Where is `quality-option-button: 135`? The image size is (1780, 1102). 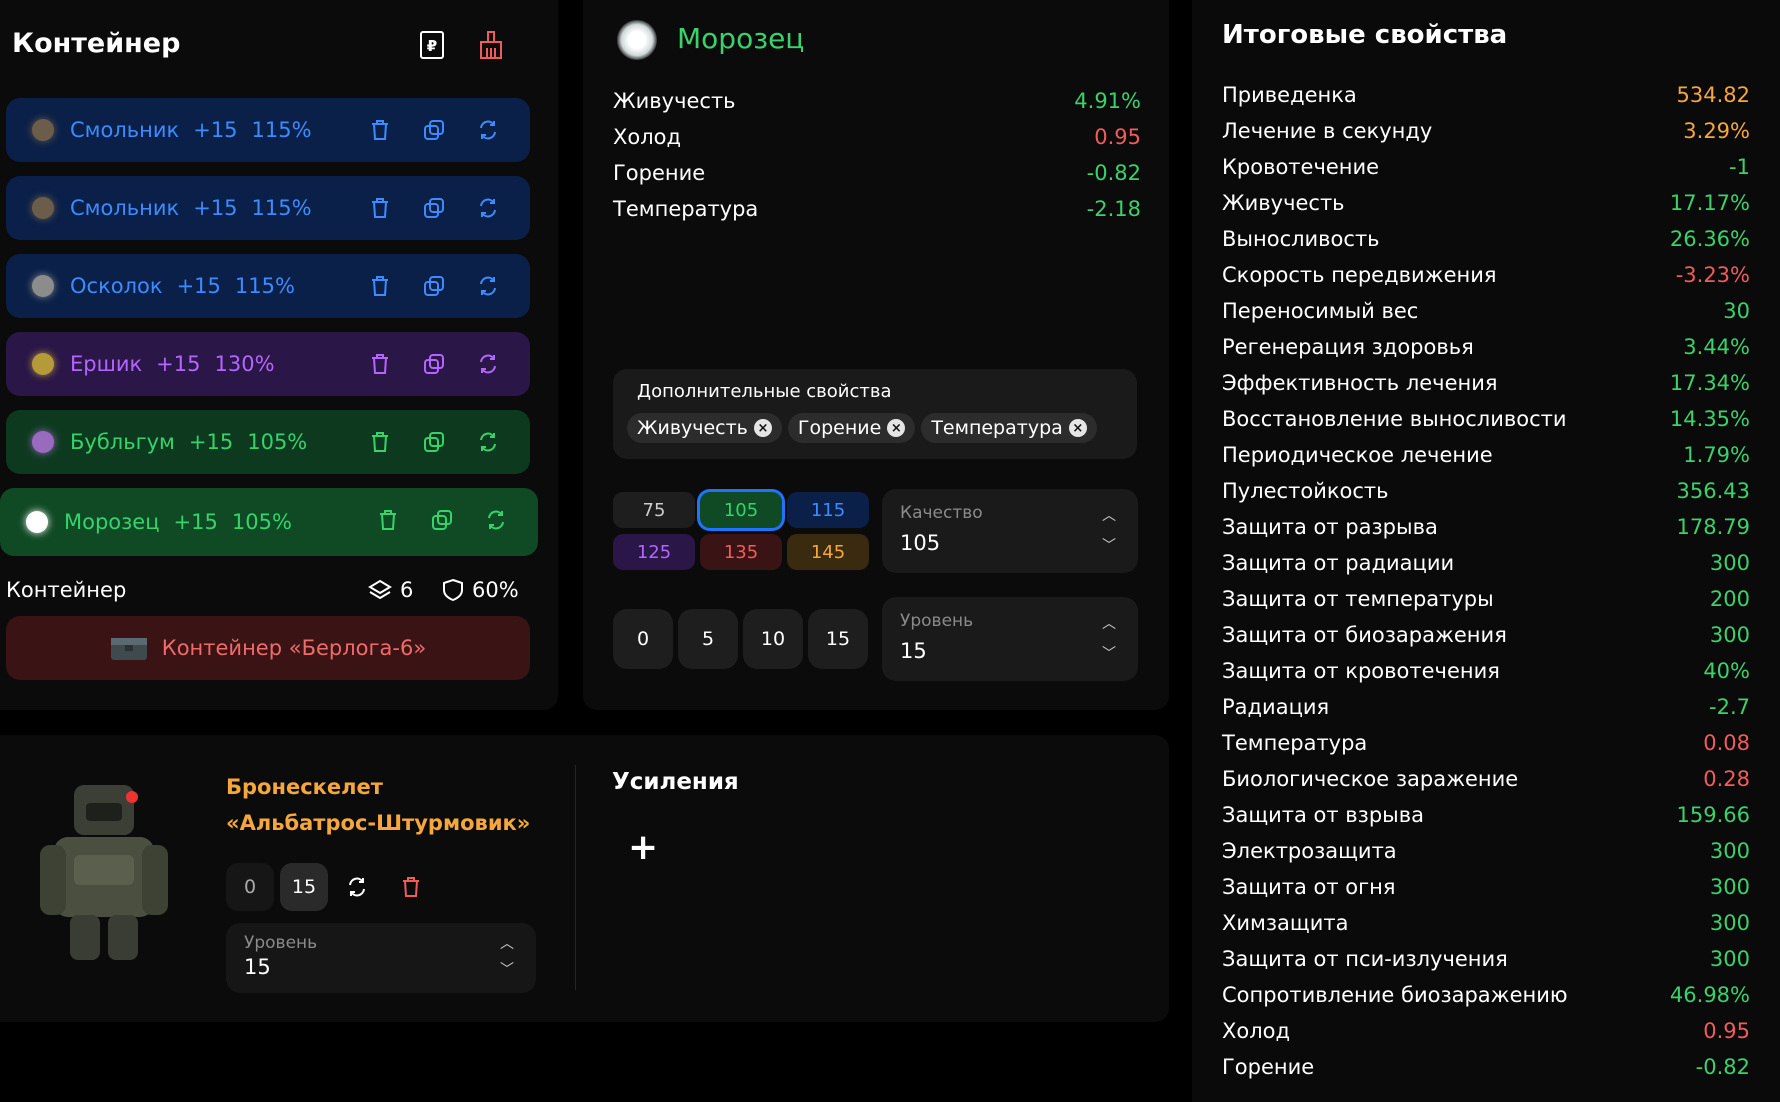
quality-option-button: 135 is located at coordinates (741, 552).